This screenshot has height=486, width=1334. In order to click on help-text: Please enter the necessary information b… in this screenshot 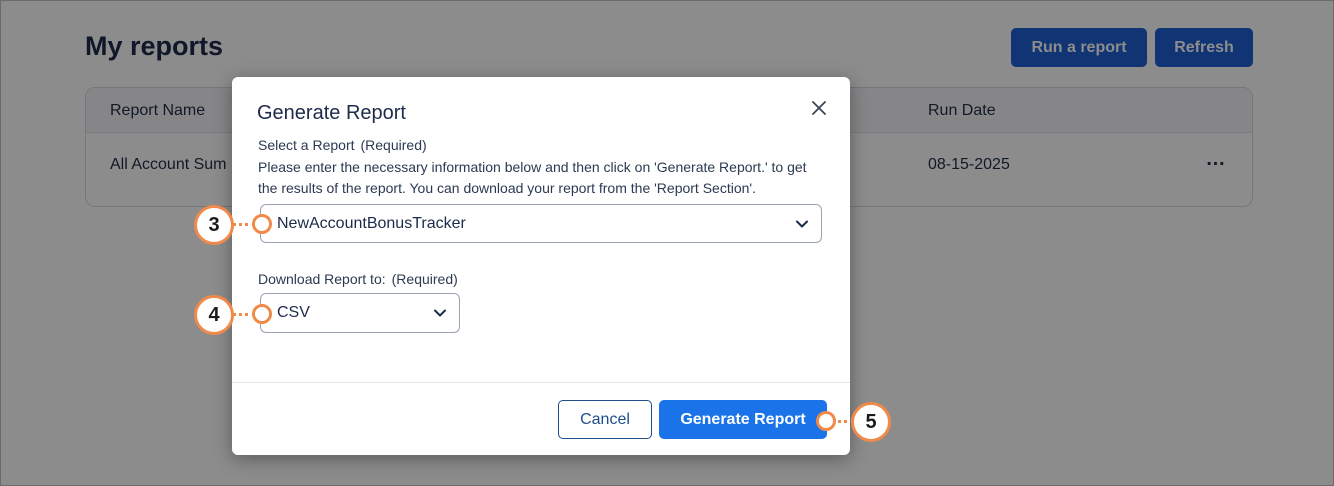, I will do `click(532, 177)`.